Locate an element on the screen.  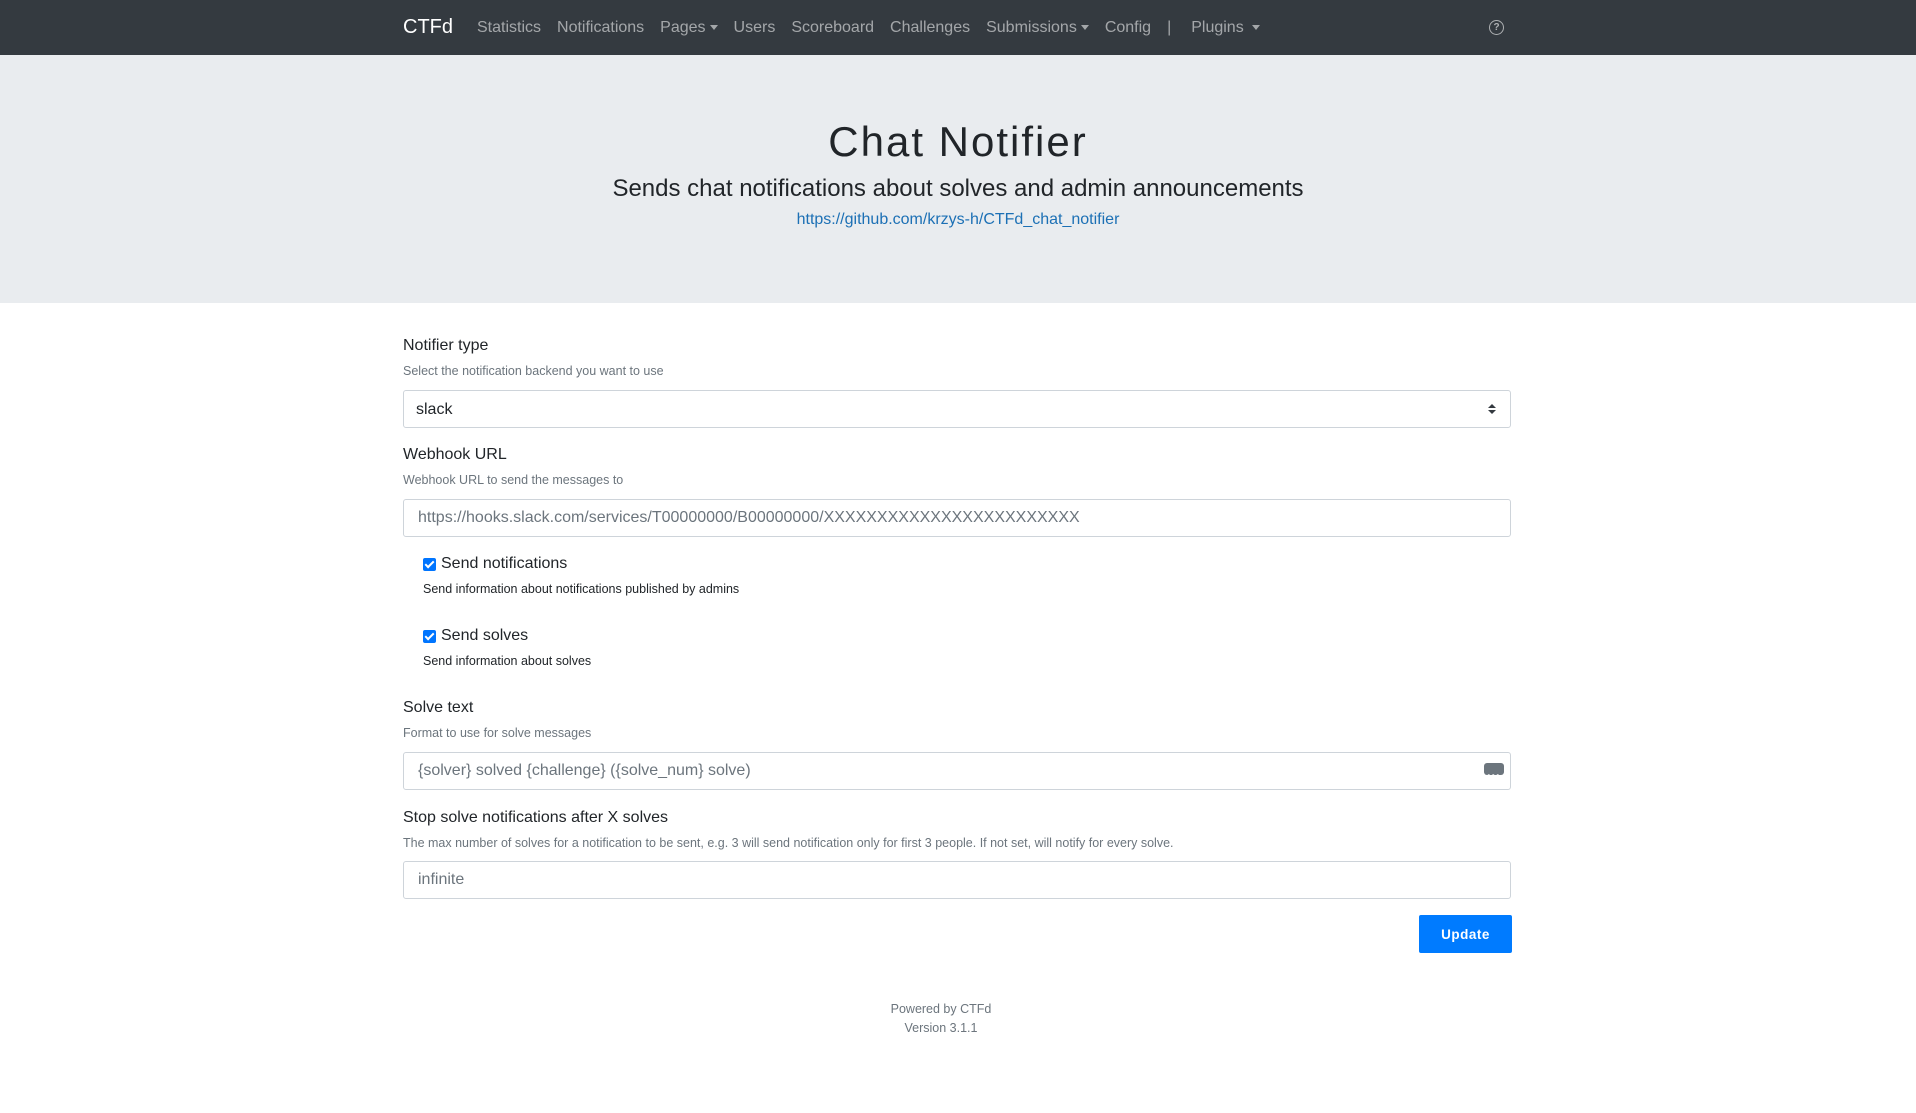
nav-submissions-label: Submissions is located at coordinates (1031, 27).